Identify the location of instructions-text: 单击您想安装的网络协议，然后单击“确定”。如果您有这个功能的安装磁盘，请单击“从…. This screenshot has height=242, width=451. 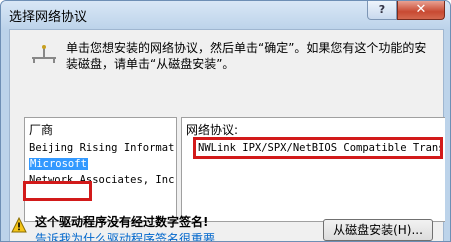
(246, 56).